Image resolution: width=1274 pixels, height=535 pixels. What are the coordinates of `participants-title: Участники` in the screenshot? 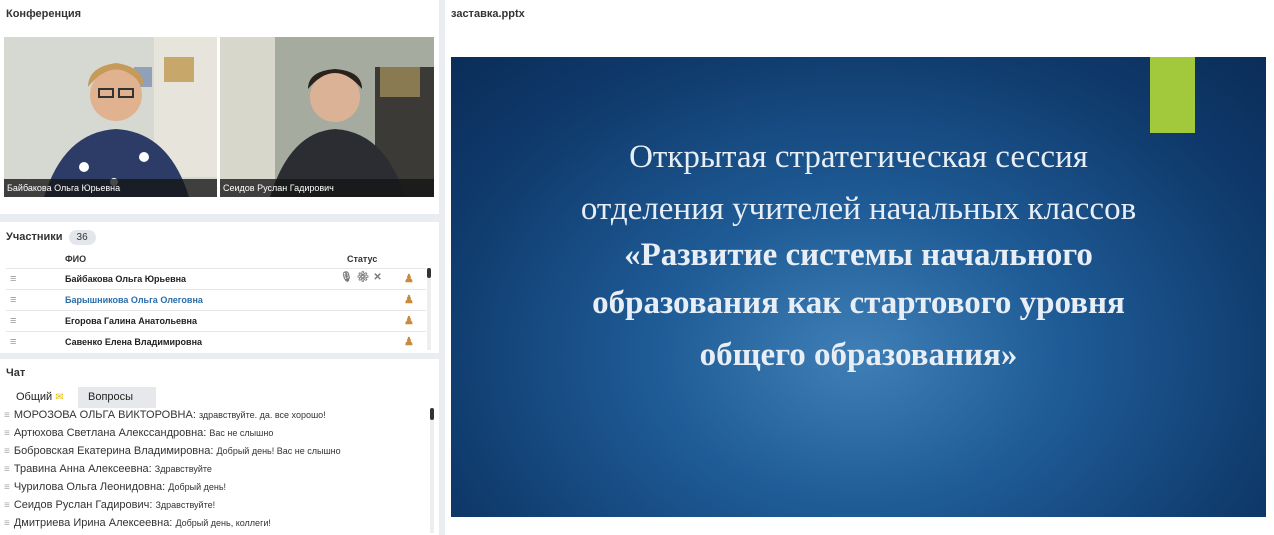 It's located at (34, 237).